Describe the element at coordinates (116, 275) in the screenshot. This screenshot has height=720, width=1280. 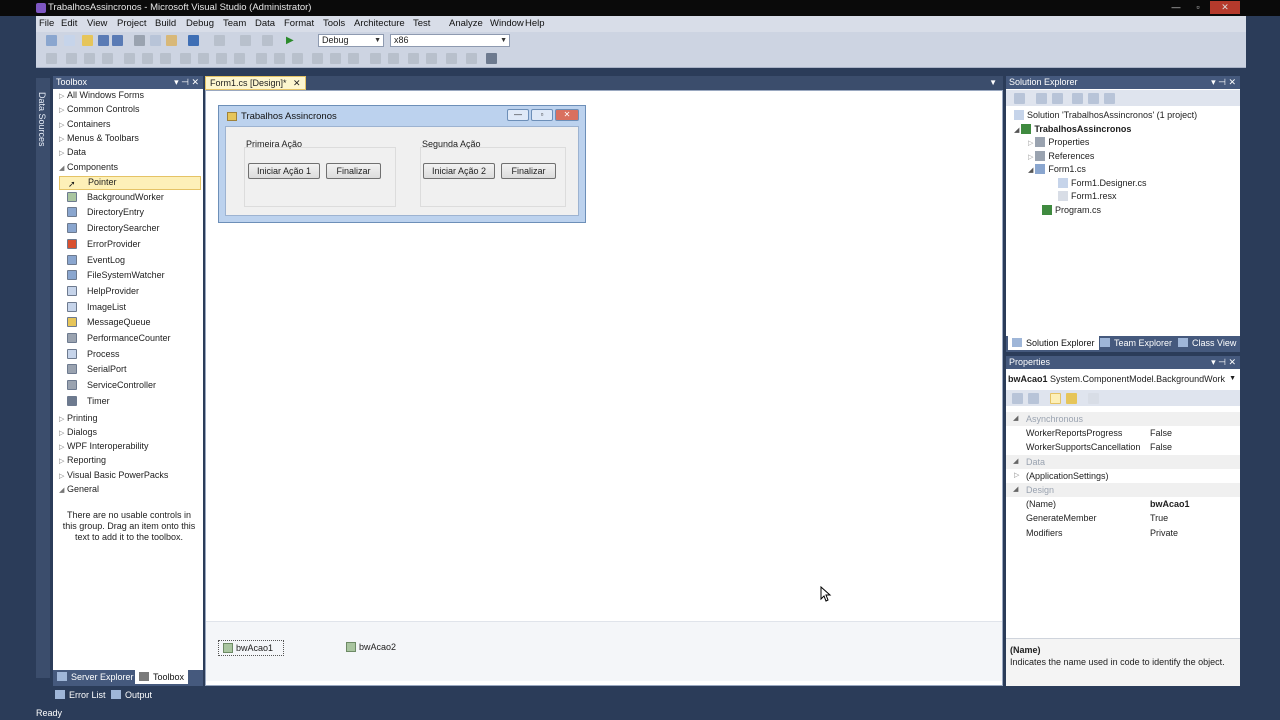
I see `toolbox-item-filesystemwatcher: FileSystemWatcher` at that location.